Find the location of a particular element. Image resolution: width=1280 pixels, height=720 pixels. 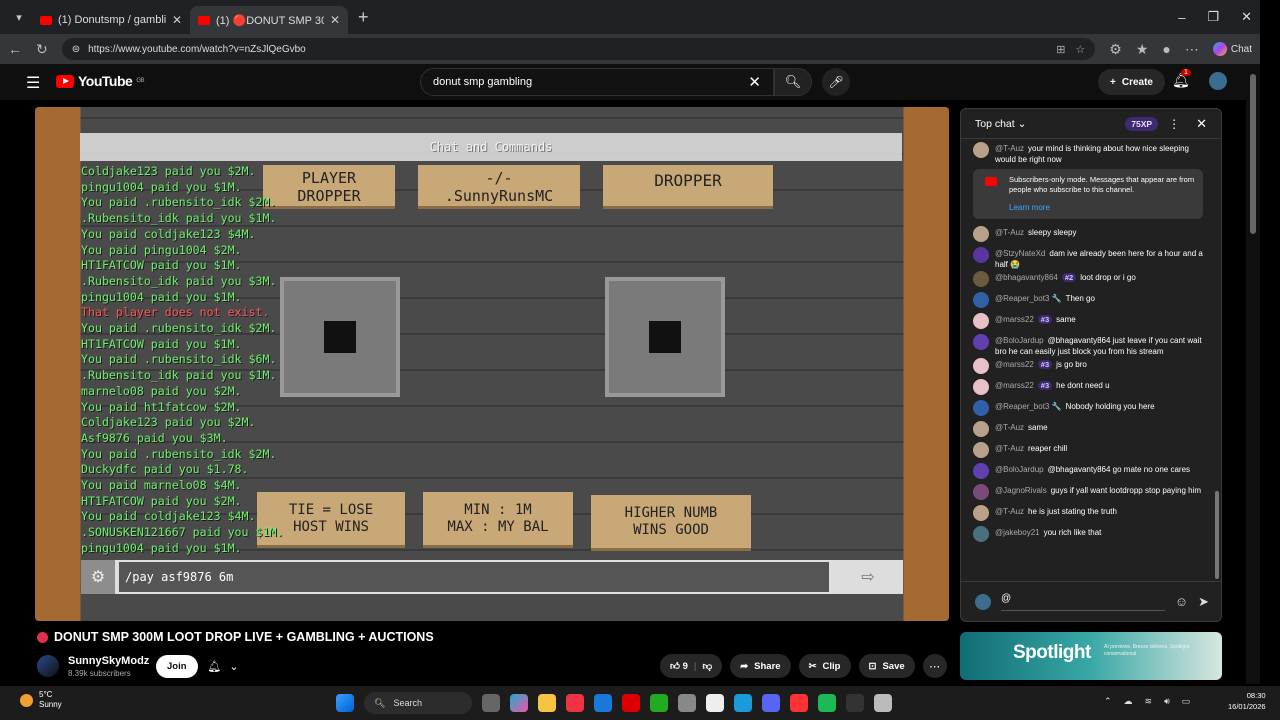

dislike-button: 👎︎ is located at coordinates (708, 666).